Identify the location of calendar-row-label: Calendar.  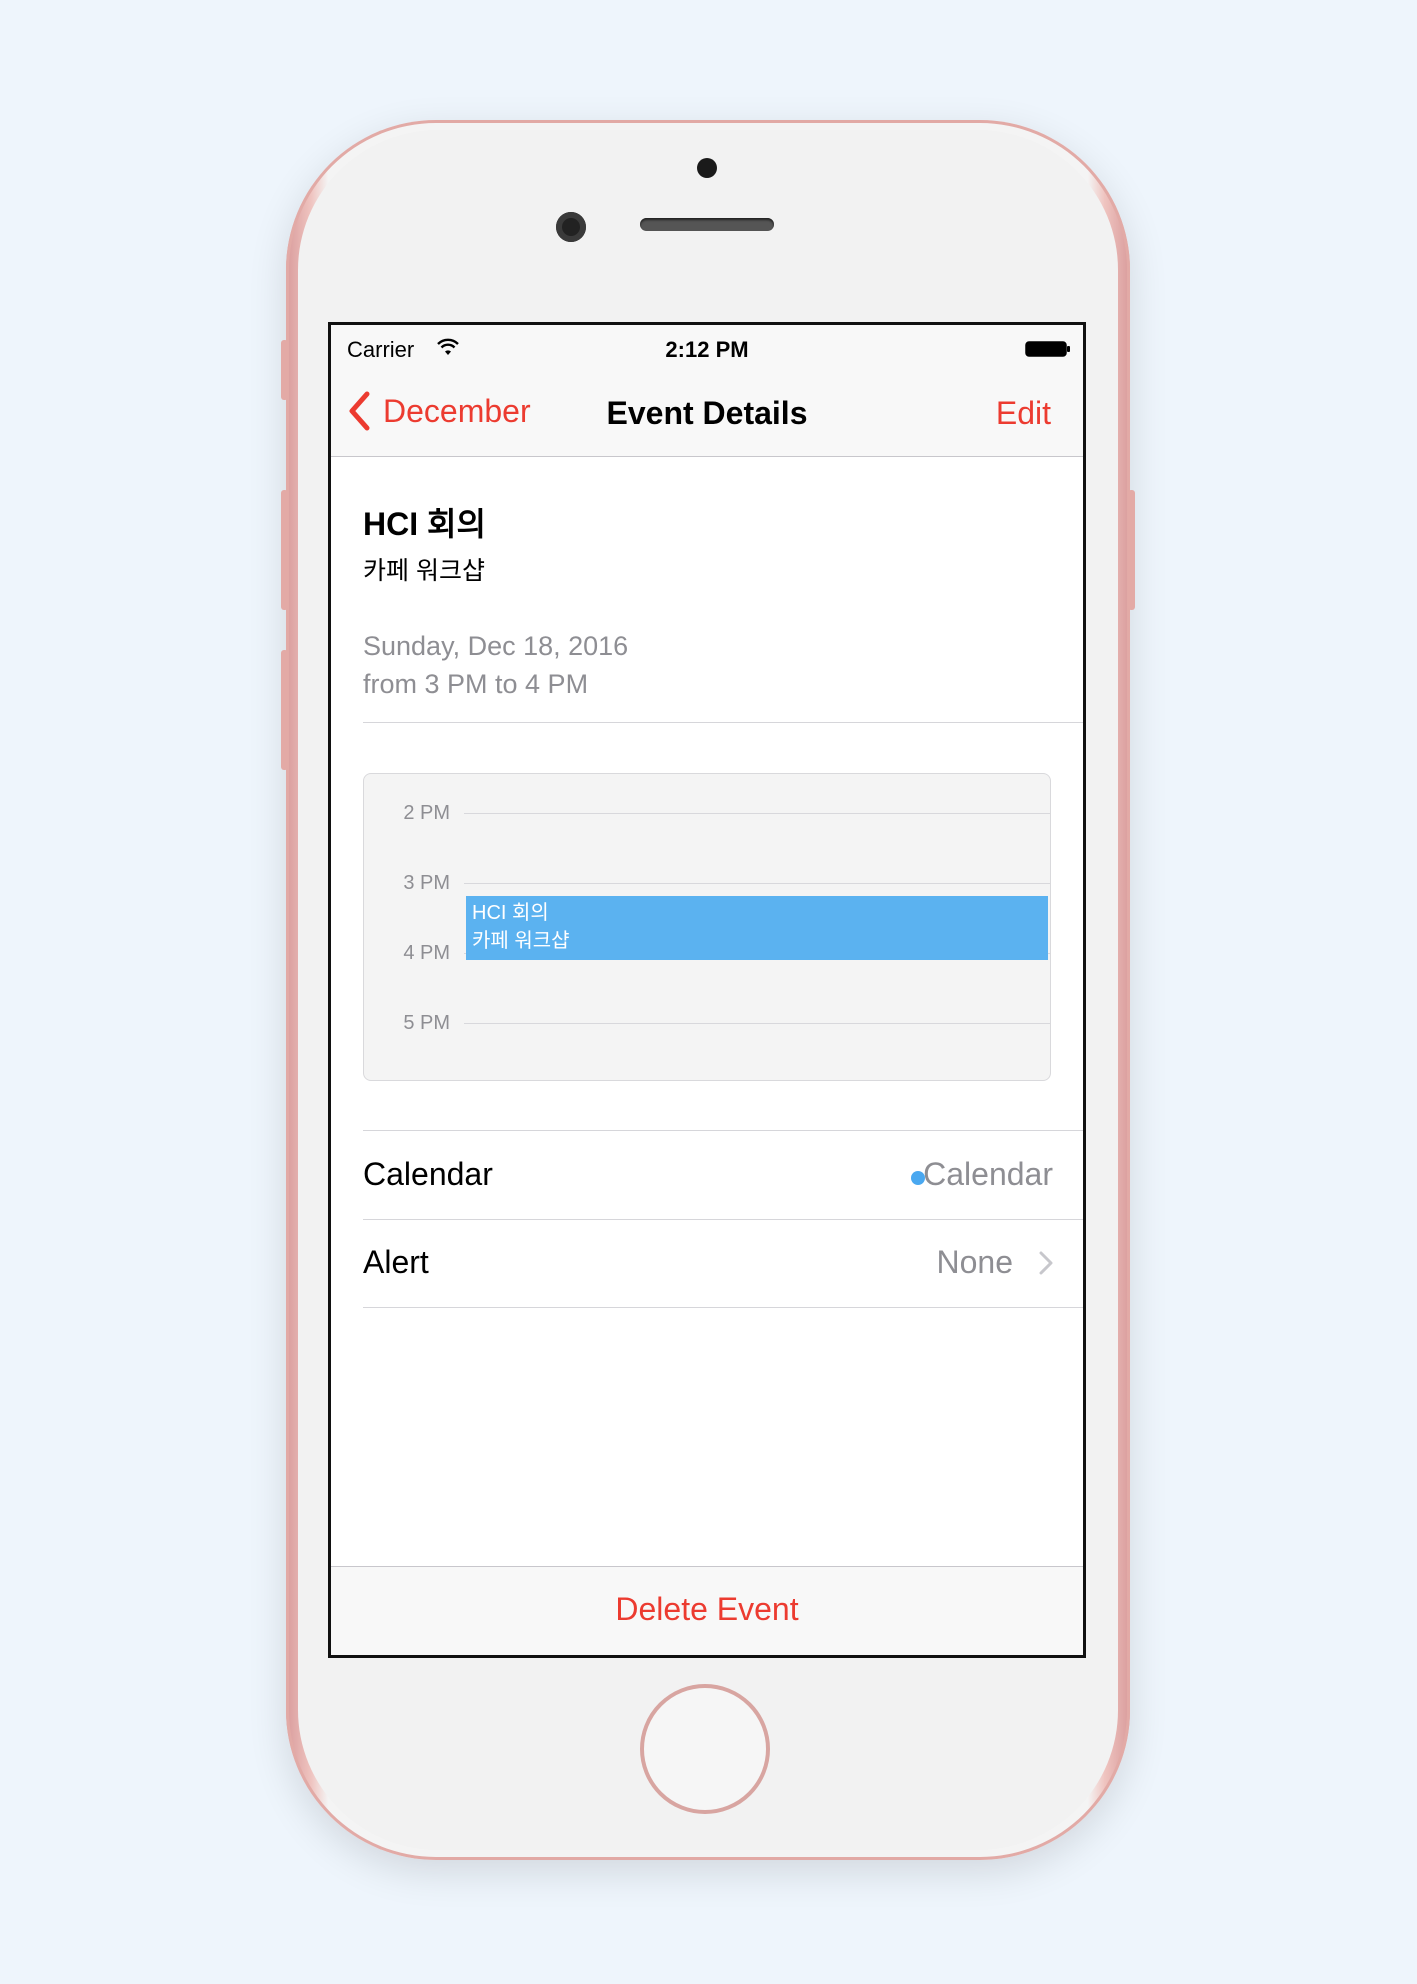
(428, 1174).